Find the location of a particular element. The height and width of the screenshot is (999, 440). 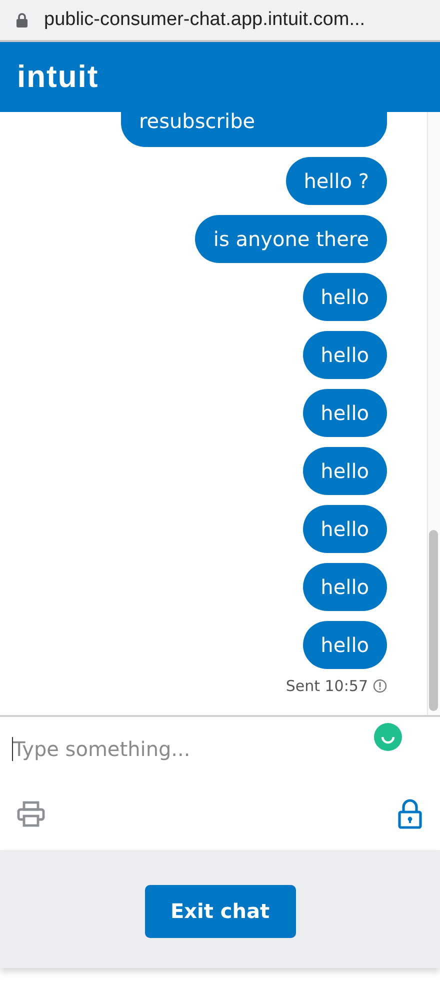

message-bubble: hello ? is located at coordinates (336, 181).